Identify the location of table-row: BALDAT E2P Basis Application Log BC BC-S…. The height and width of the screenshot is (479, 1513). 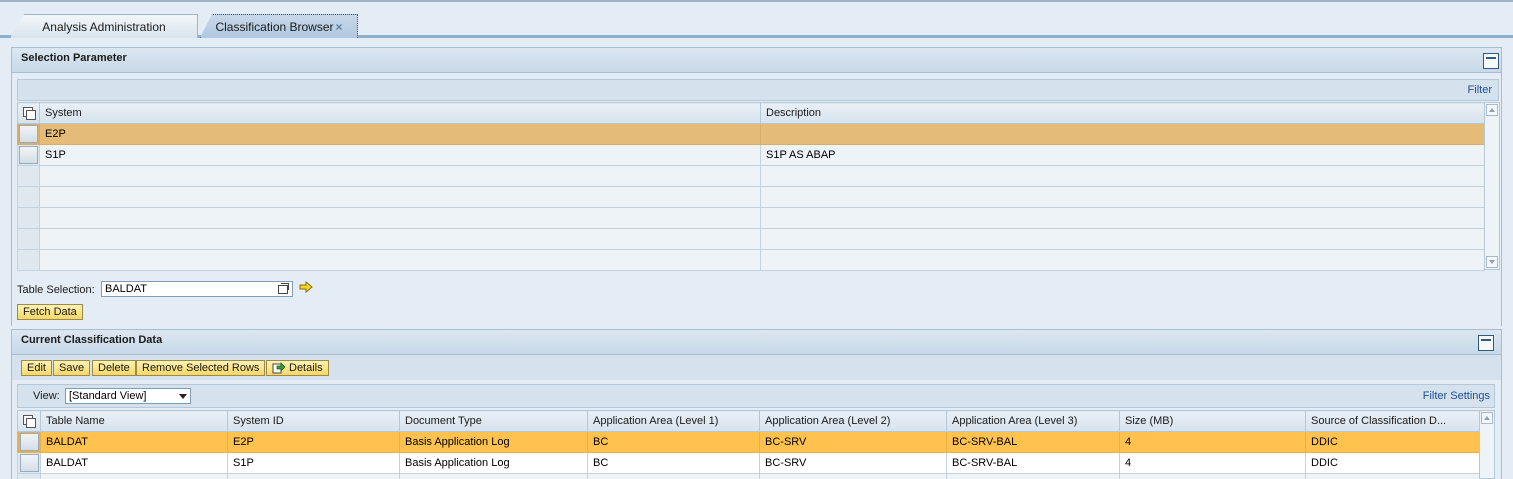
(748, 442).